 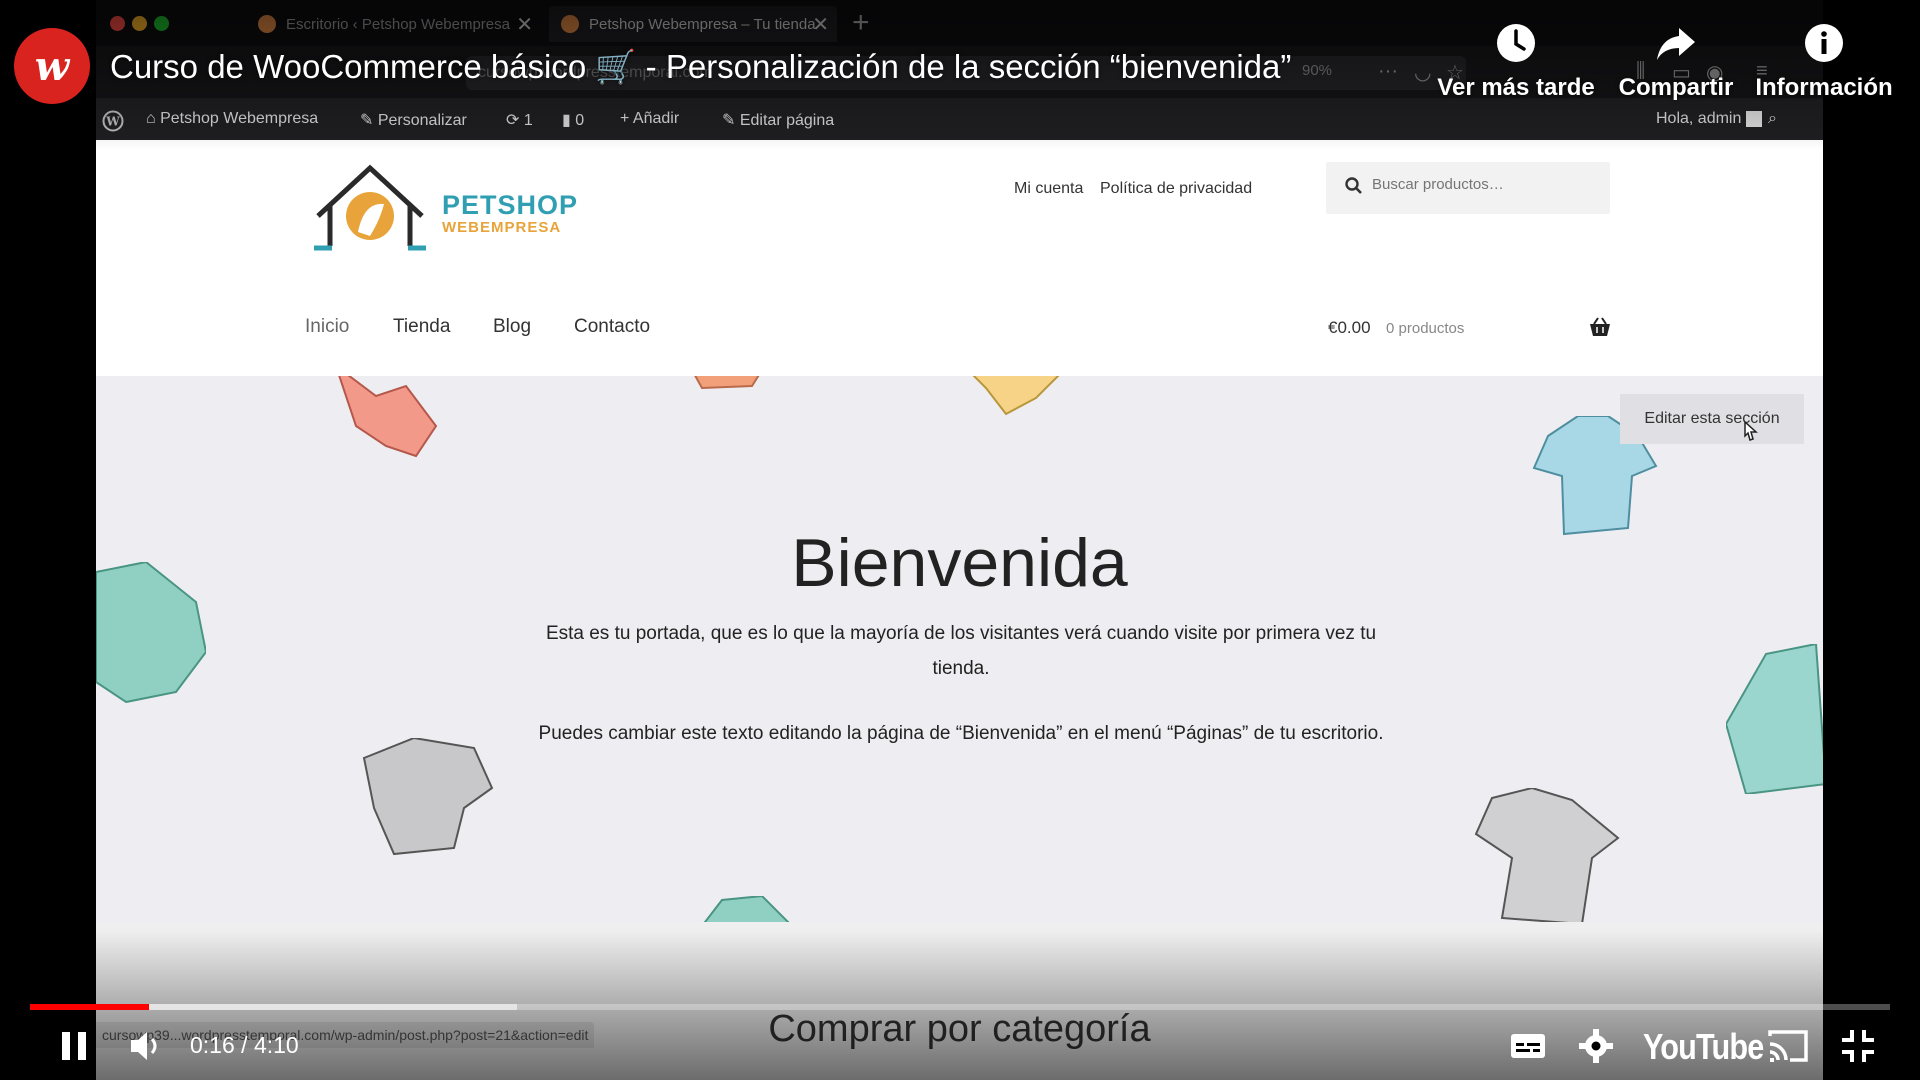 I want to click on nav-contacto: Contacto, so click(x=612, y=327).